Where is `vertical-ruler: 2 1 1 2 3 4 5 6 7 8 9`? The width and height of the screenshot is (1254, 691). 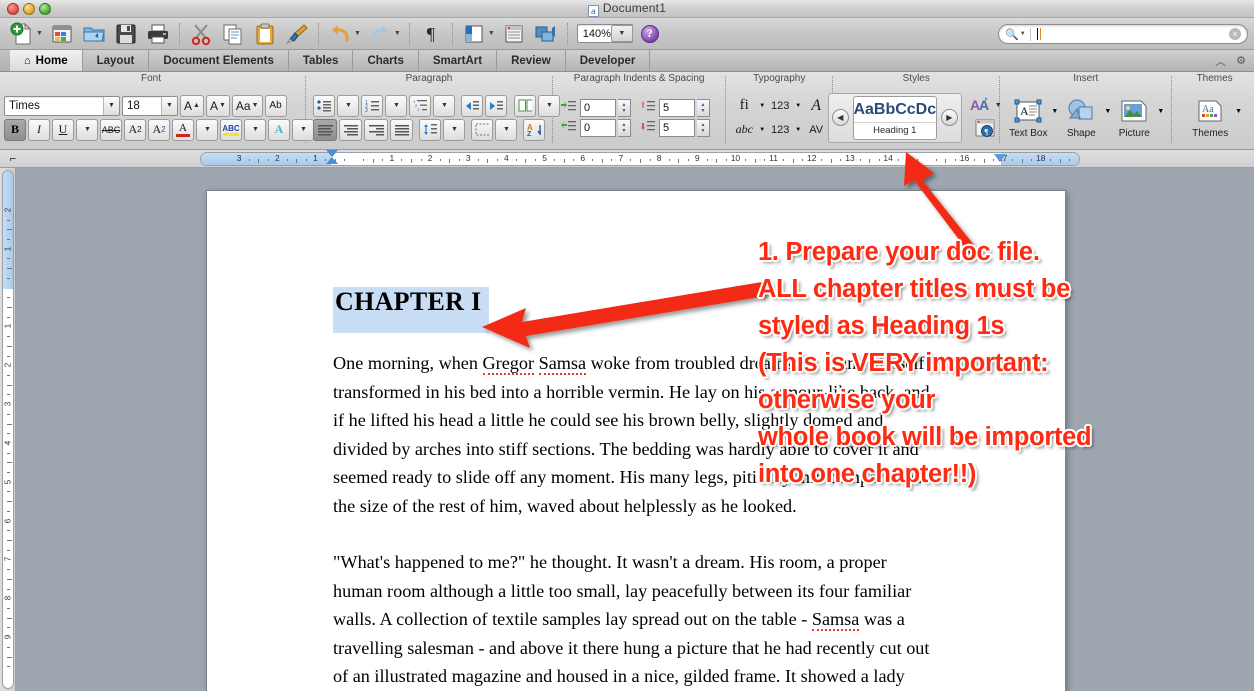
vertical-ruler: 2 1 1 2 3 4 5 6 7 8 9 is located at coordinates (8, 429).